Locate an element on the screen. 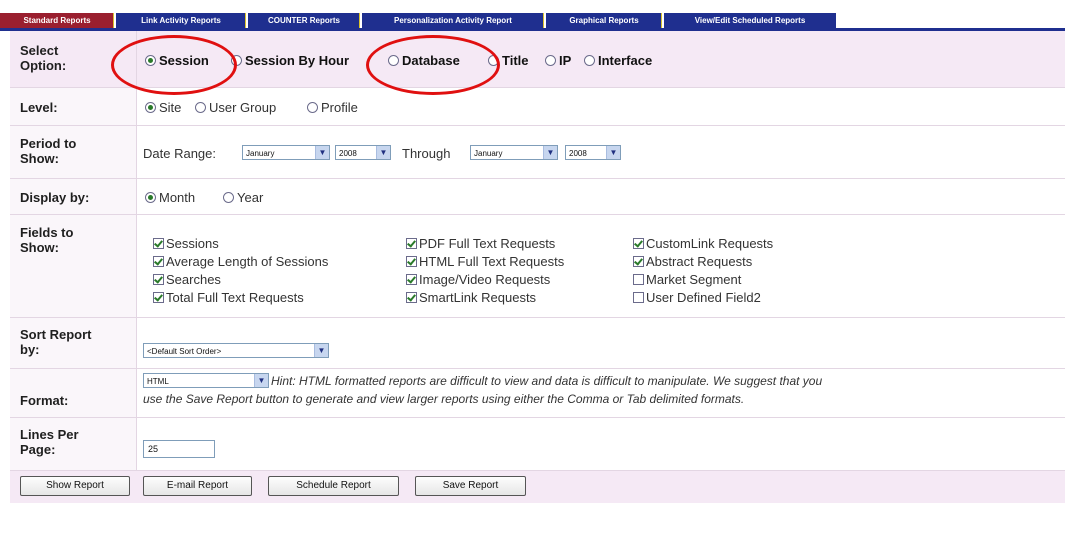 The height and width of the screenshot is (534, 1065). tab-standard-reports: Standard Reports is located at coordinates (57, 20).